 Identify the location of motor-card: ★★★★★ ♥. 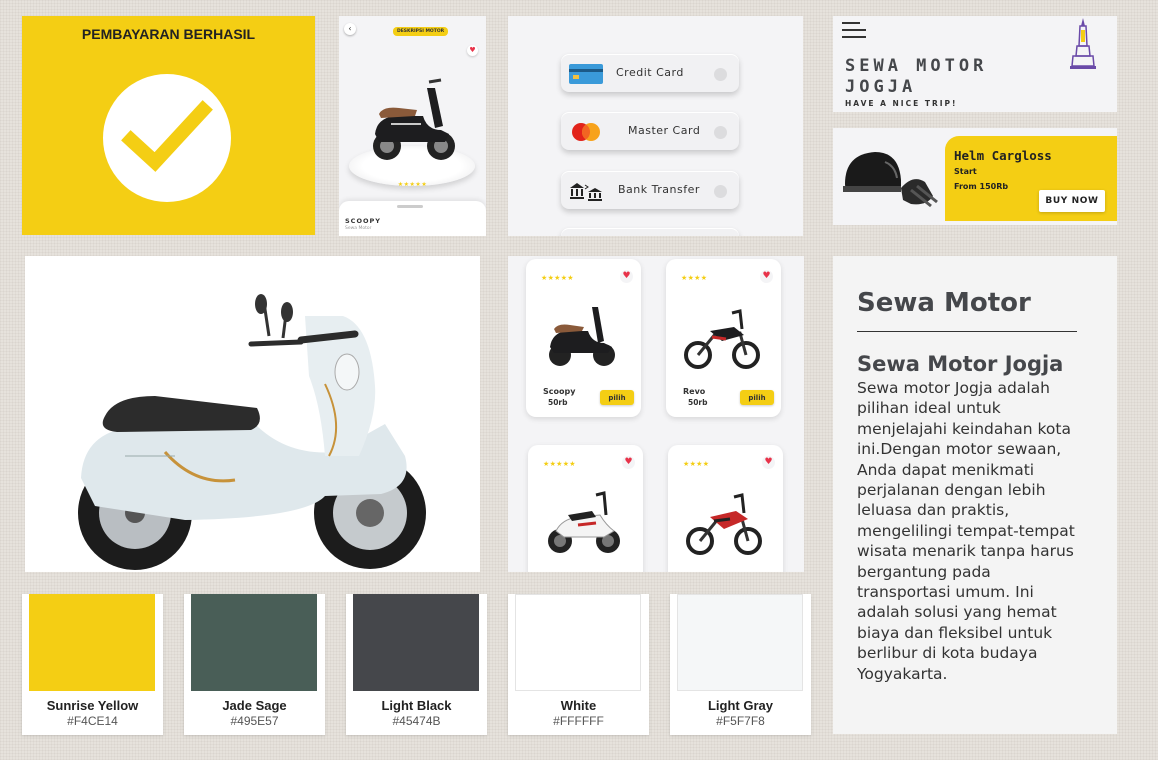
(585, 508).